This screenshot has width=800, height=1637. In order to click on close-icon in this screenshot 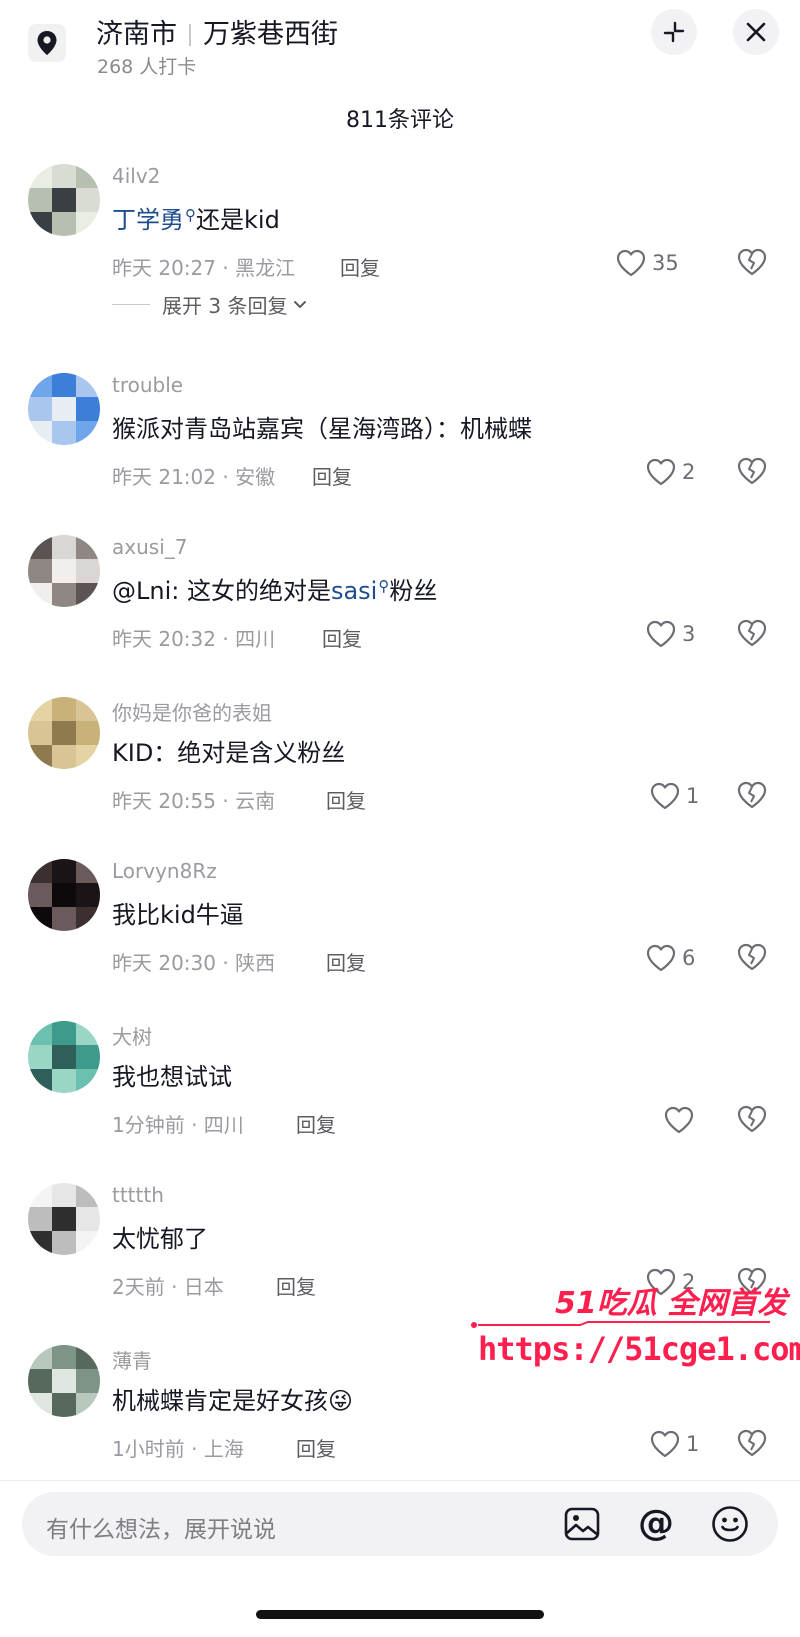, I will do `click(756, 32)`.